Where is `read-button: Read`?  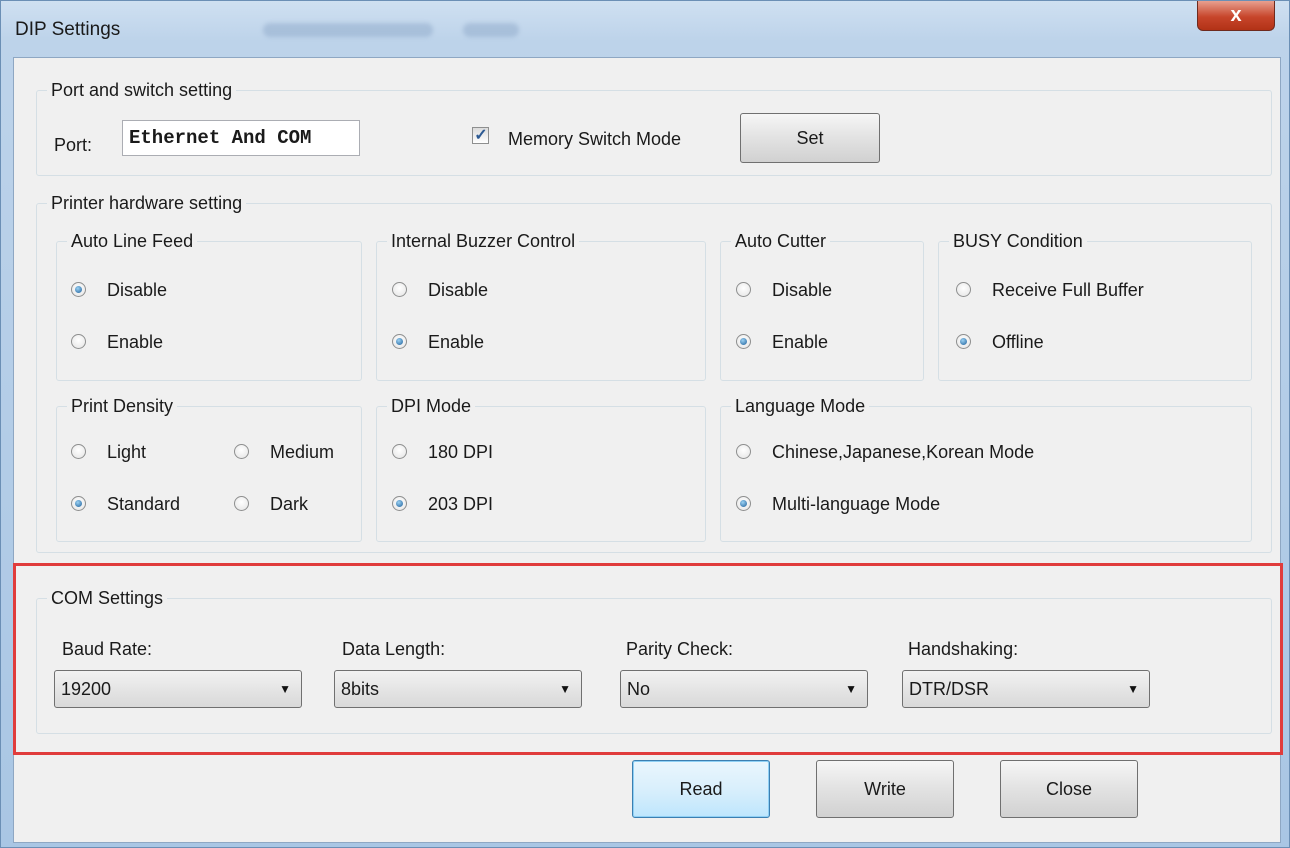 read-button: Read is located at coordinates (701, 789).